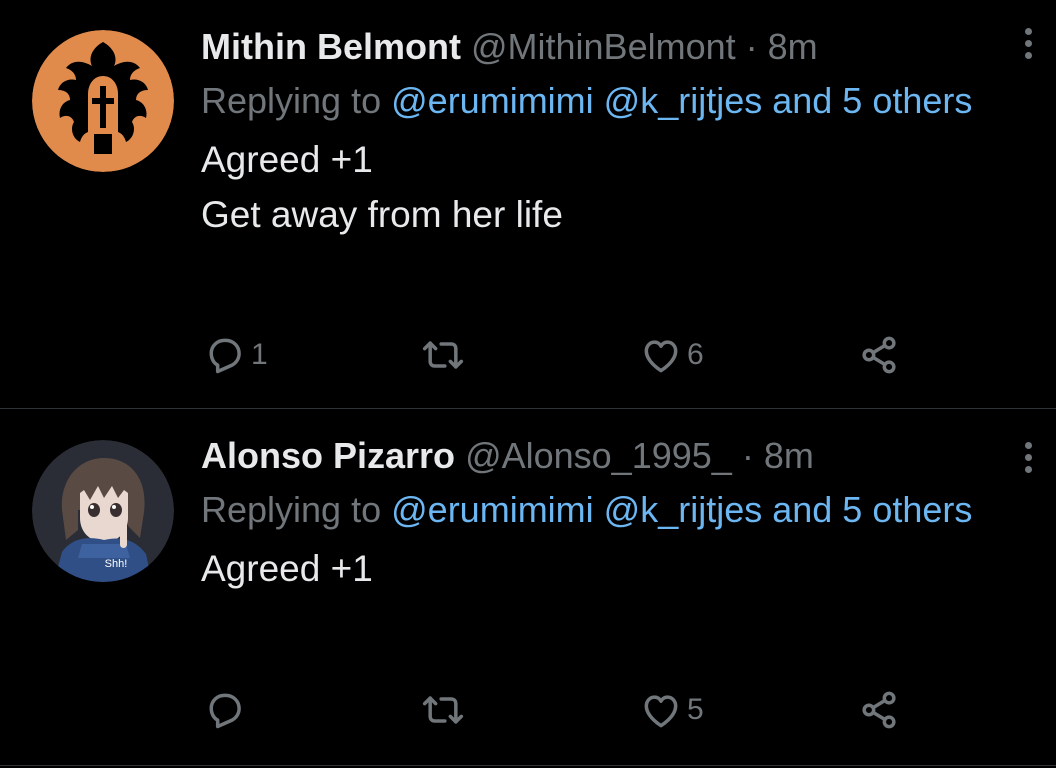 The image size is (1056, 768). I want to click on avatar: Shh!, so click(103, 511).